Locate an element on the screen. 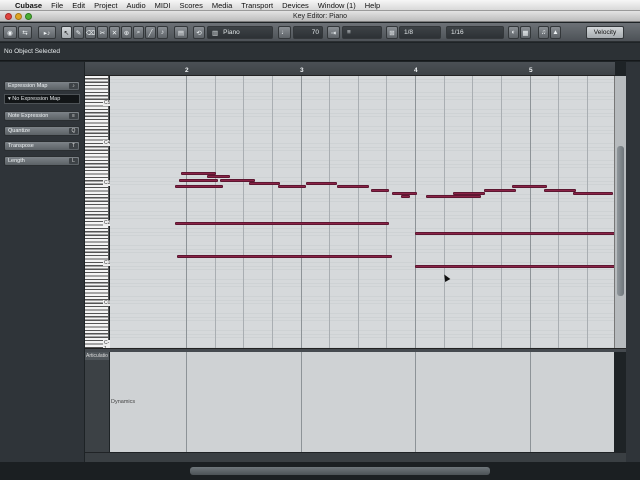  show-info-icon: ▤ is located at coordinates (181, 32).